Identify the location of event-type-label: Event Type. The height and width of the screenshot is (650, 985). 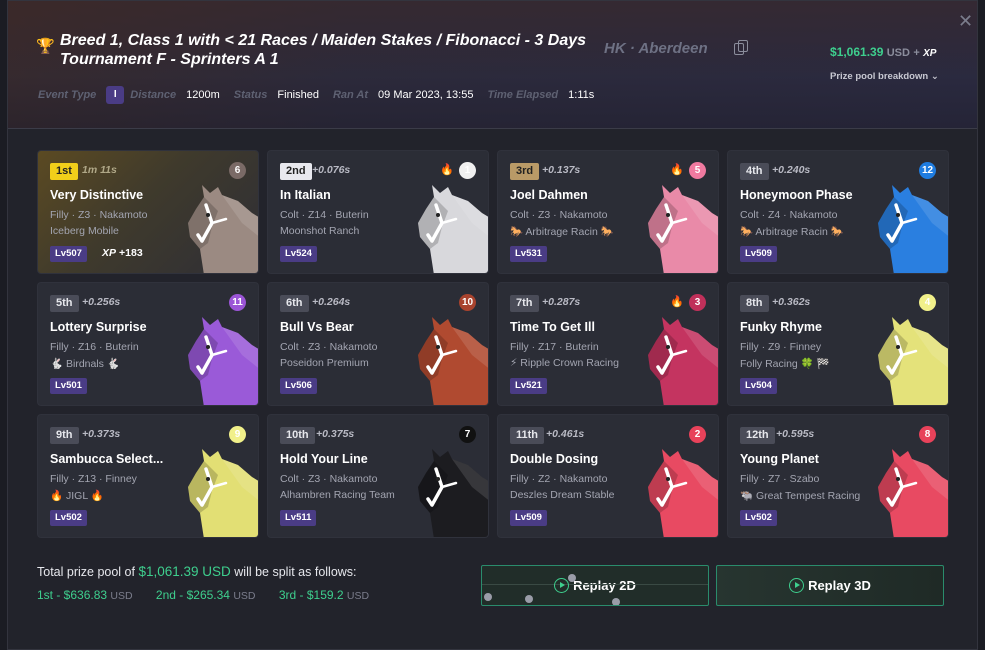
(67, 95).